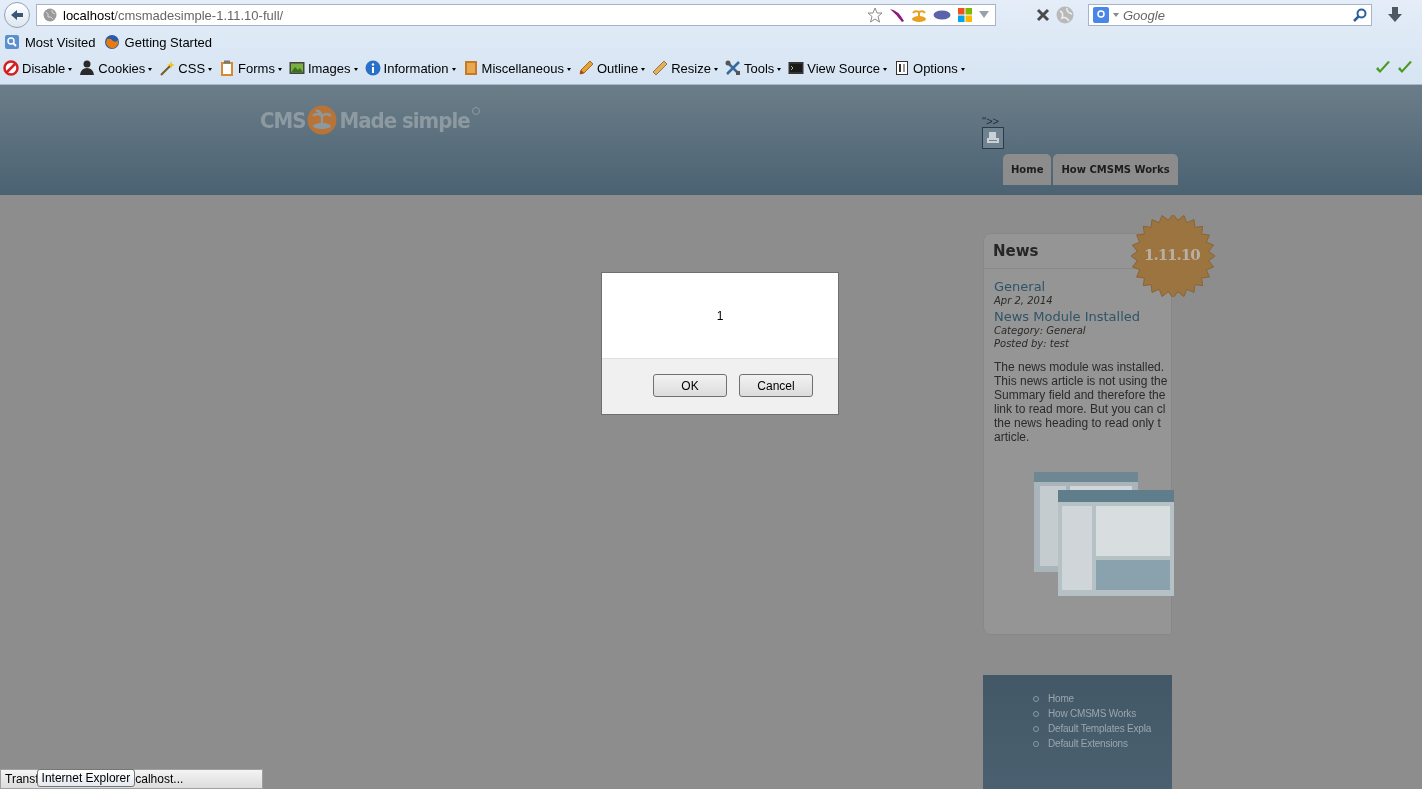 The height and width of the screenshot is (789, 1422). Describe the element at coordinates (323, 68) in the screenshot. I see `toolbar-menu: Images` at that location.